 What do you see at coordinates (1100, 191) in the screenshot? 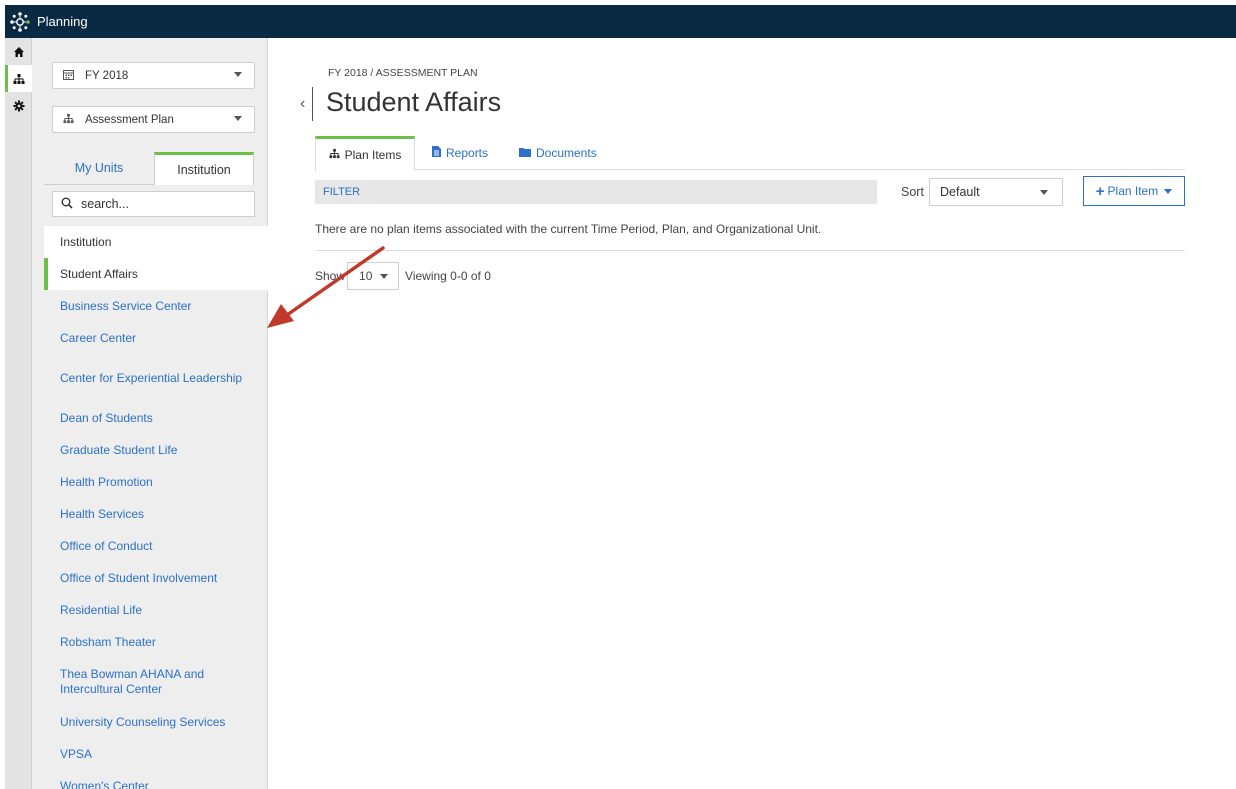
I see `plus-icon: +` at bounding box center [1100, 191].